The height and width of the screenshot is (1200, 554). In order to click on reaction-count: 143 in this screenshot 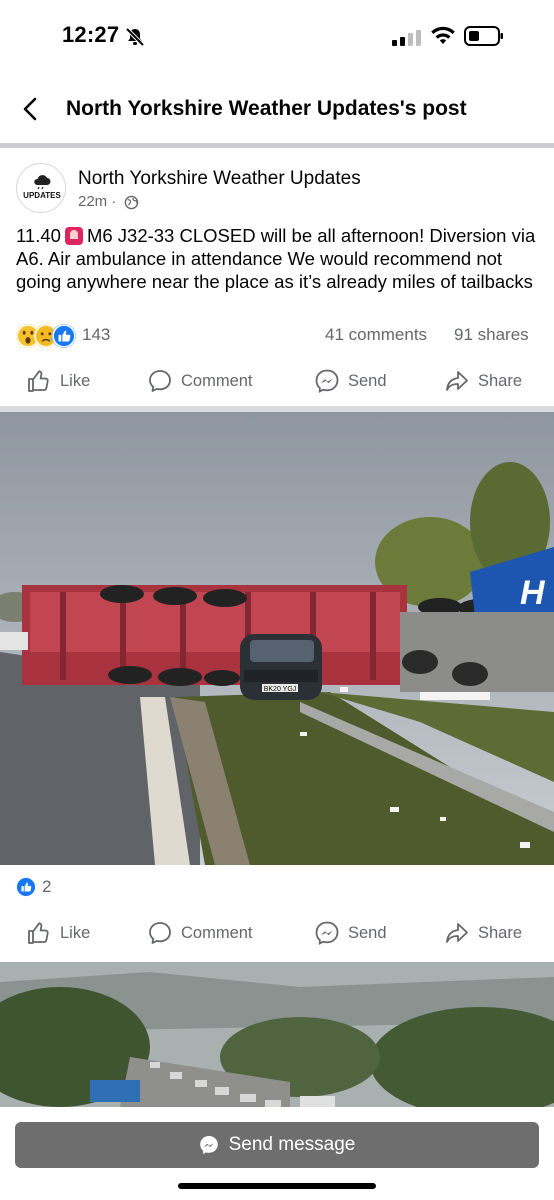, I will do `click(96, 335)`.